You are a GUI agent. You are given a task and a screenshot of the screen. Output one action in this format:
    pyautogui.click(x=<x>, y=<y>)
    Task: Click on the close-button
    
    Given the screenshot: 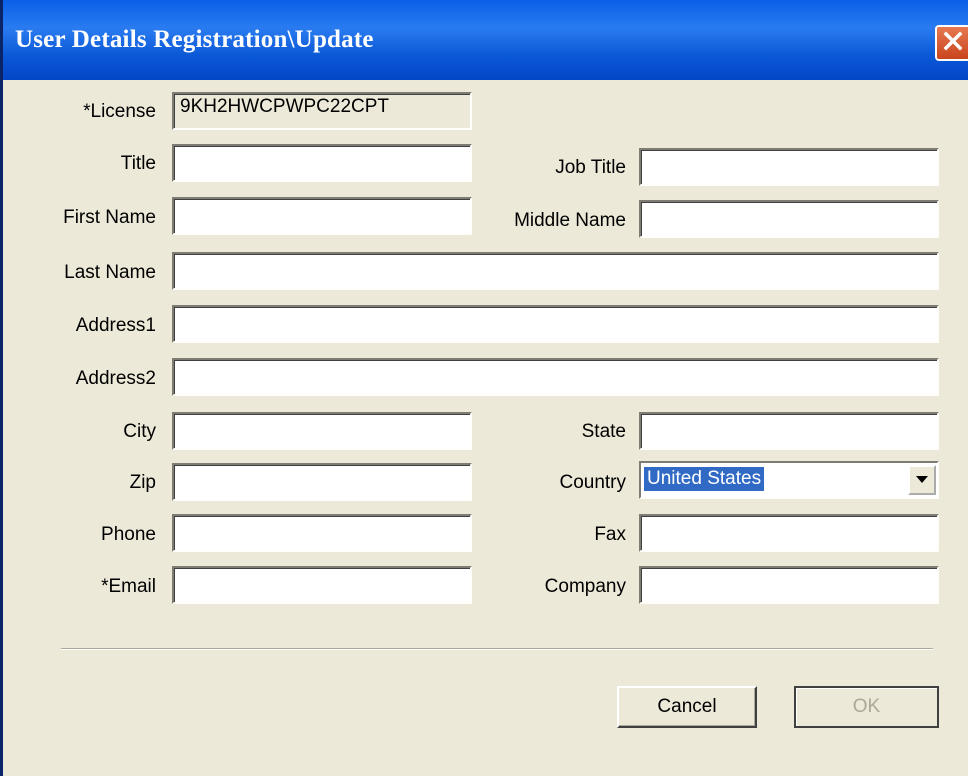 What is the action you would take?
    pyautogui.click(x=951, y=43)
    